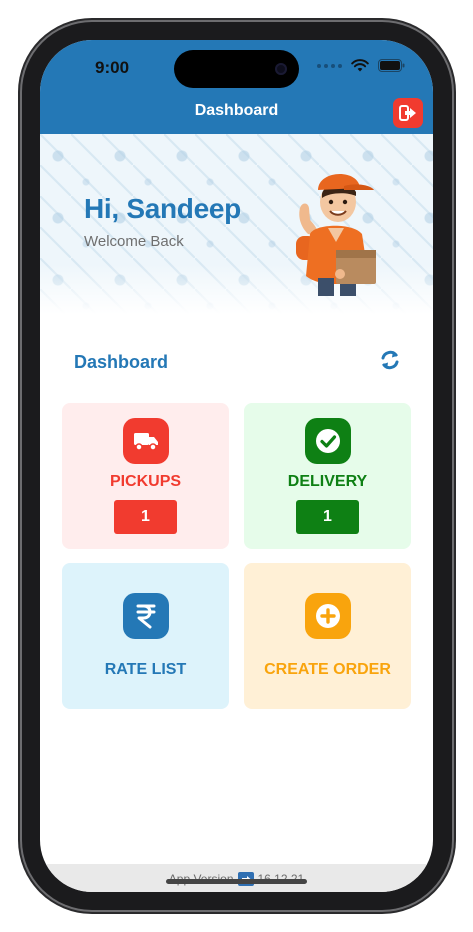 The image size is (473, 932). Describe the element at coordinates (236, 110) in the screenshot. I see `page-title: Dashboard` at that location.